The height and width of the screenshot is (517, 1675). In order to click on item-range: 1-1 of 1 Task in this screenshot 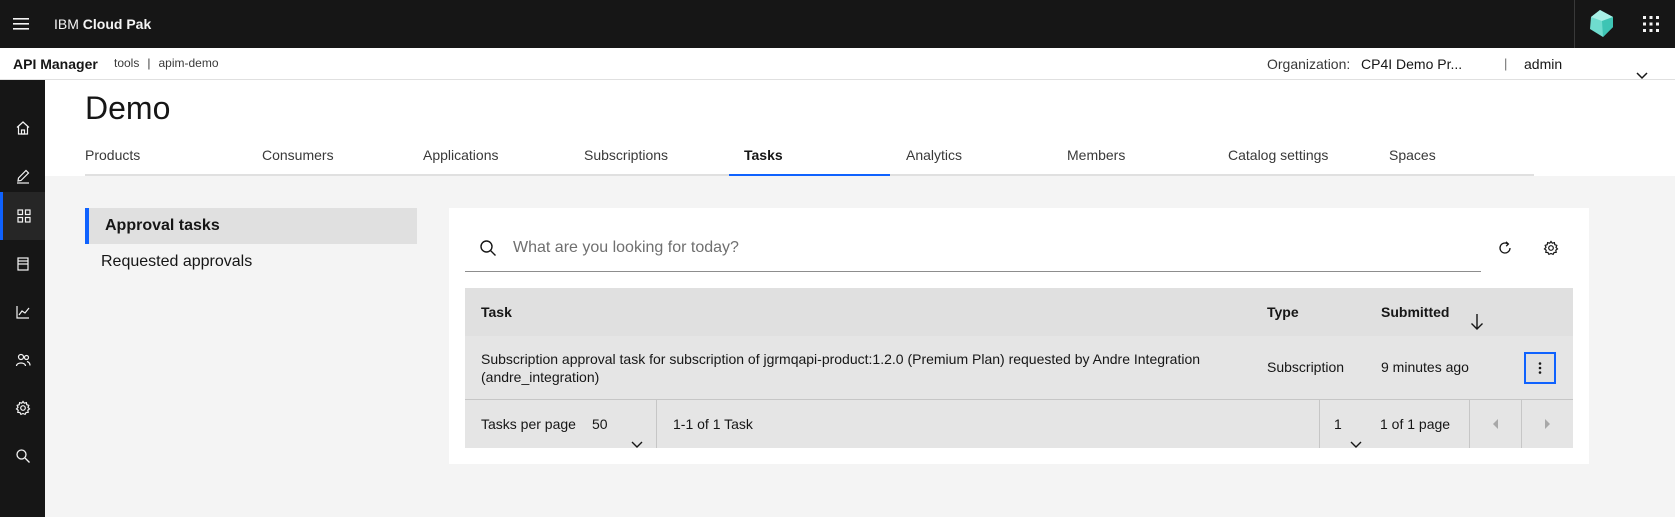, I will do `click(713, 424)`.